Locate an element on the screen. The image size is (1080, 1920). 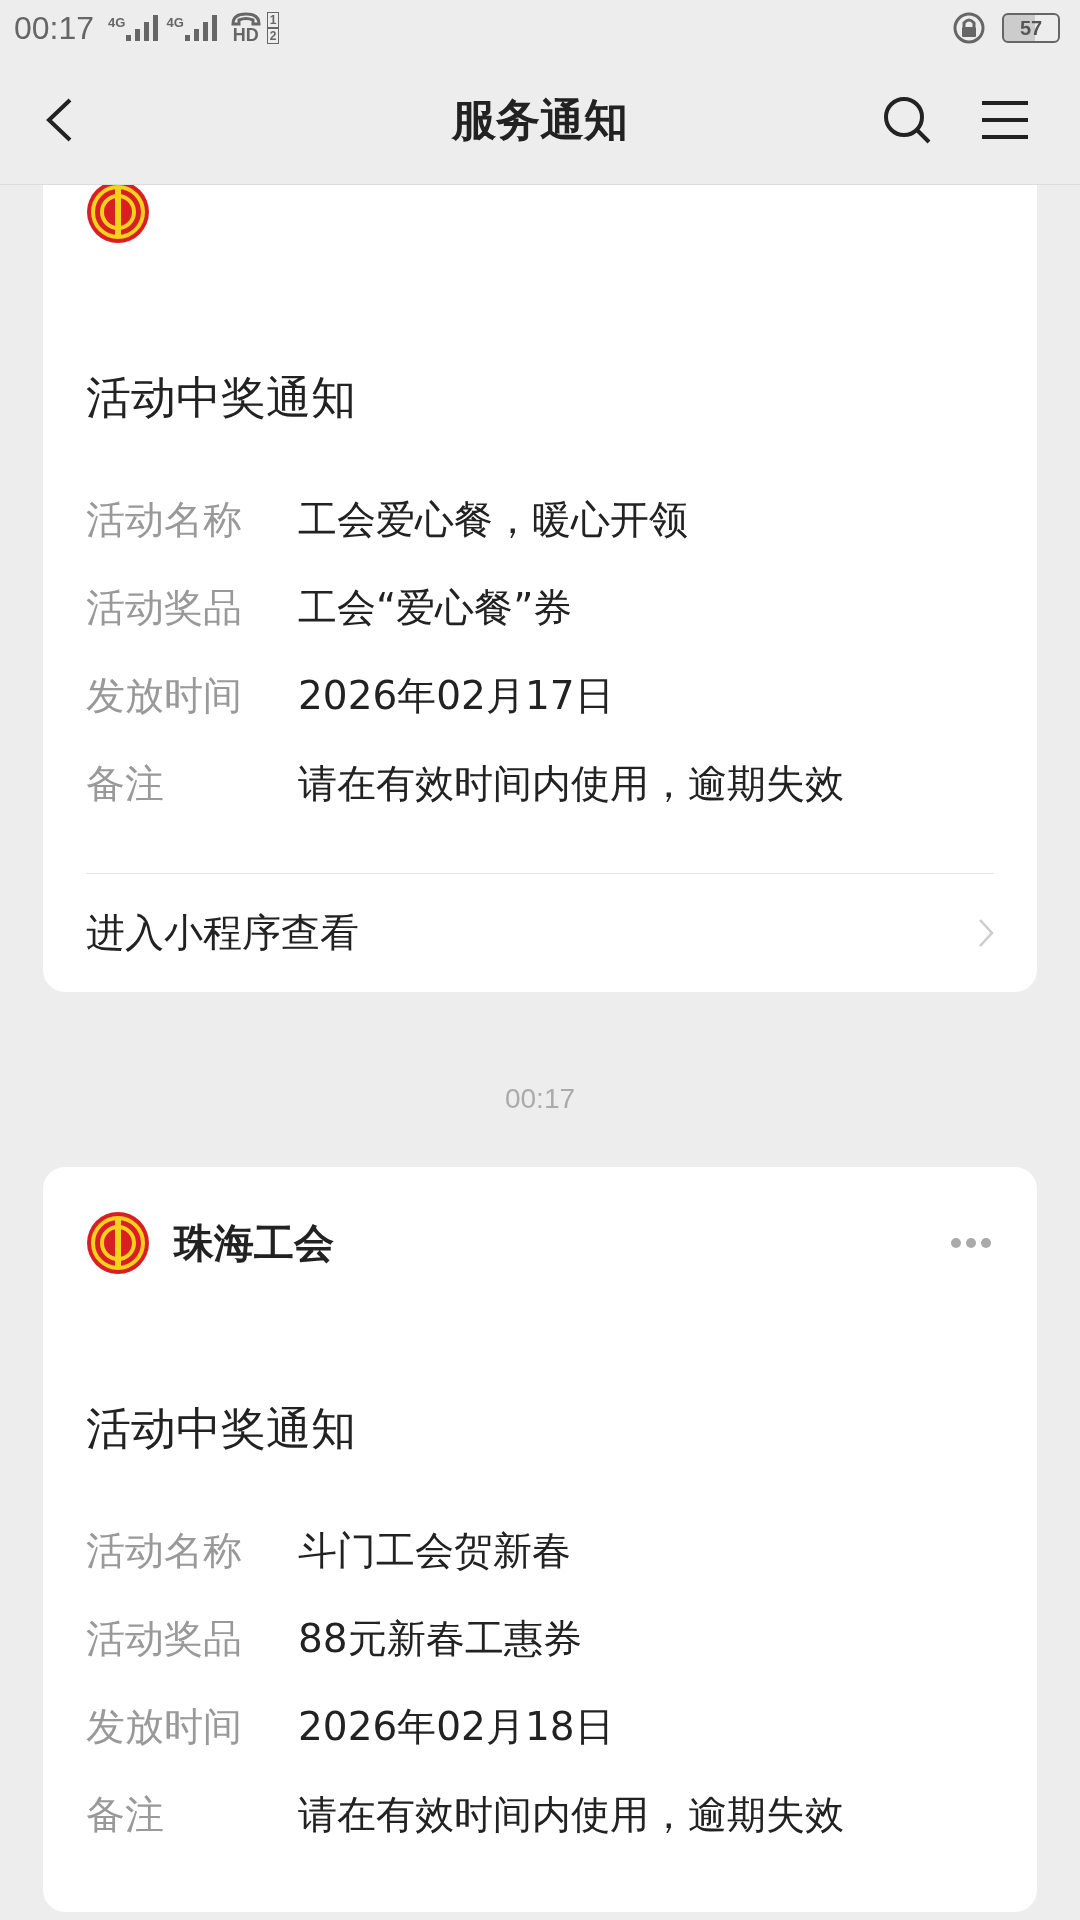
mini-program-link: 进入小程序查看 is located at coordinates (540, 932).